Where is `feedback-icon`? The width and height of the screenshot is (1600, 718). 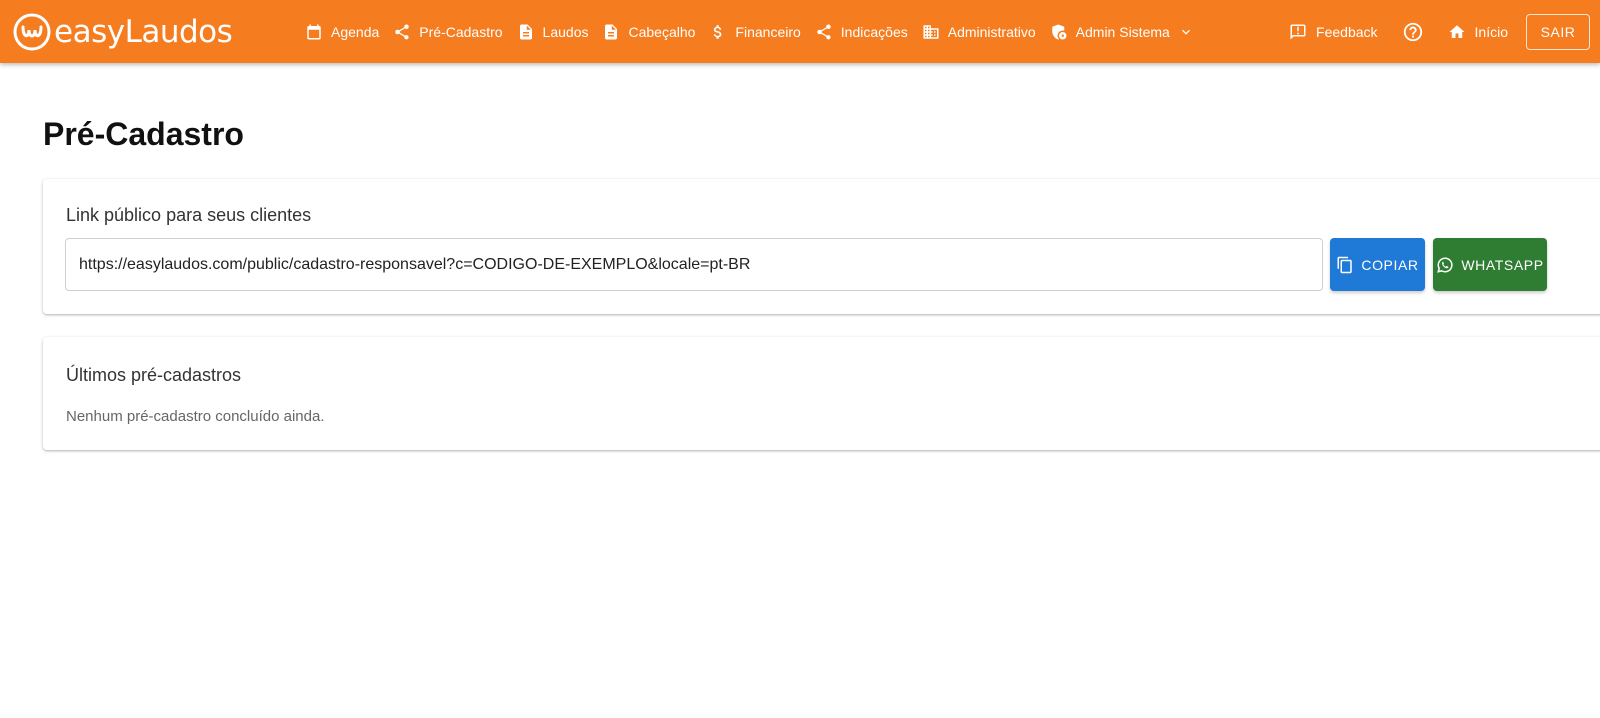 feedback-icon is located at coordinates (1298, 31).